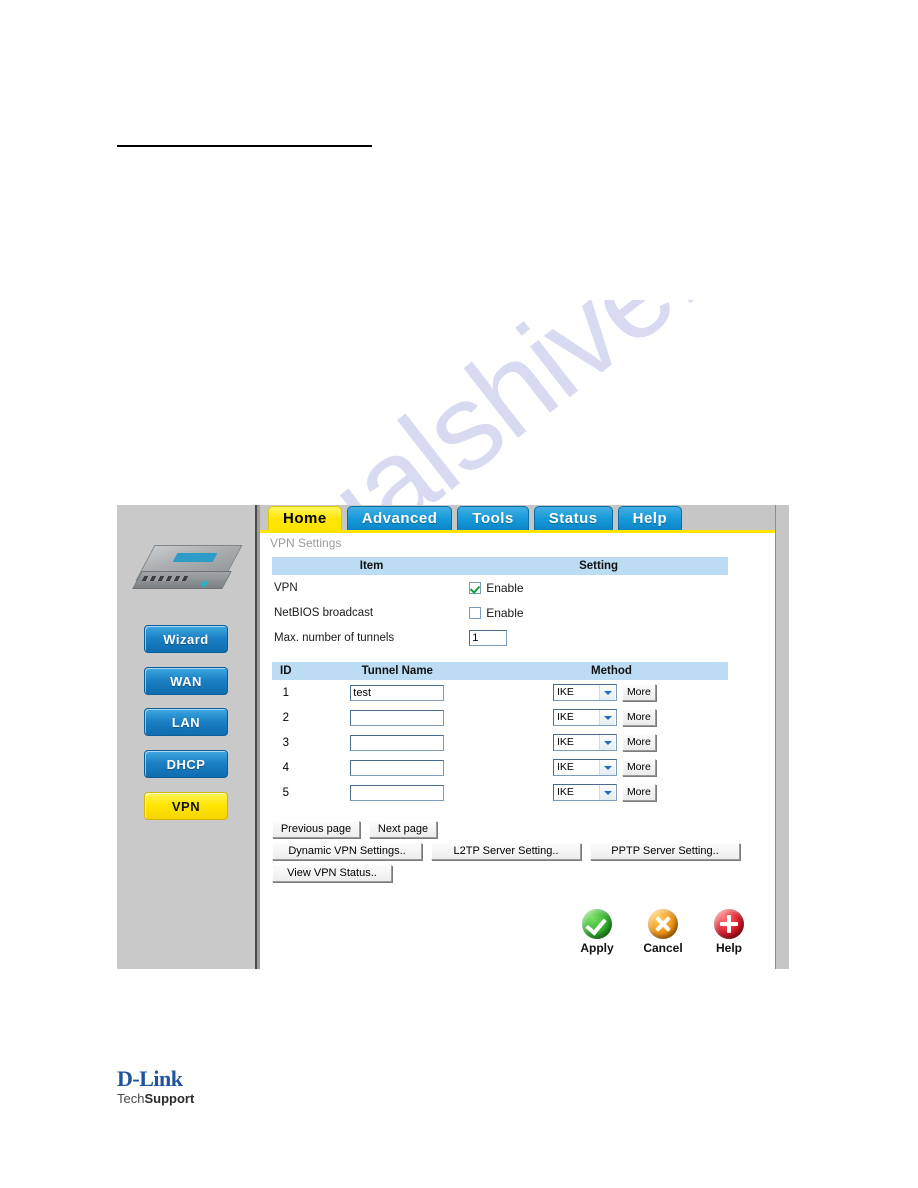 The image size is (918, 1188). Describe the element at coordinates (131, 1098) in the screenshot. I see `tech-text: Tech` at that location.